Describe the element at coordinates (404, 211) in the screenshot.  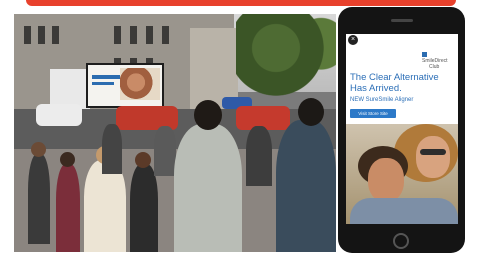
I see `shirt` at that location.